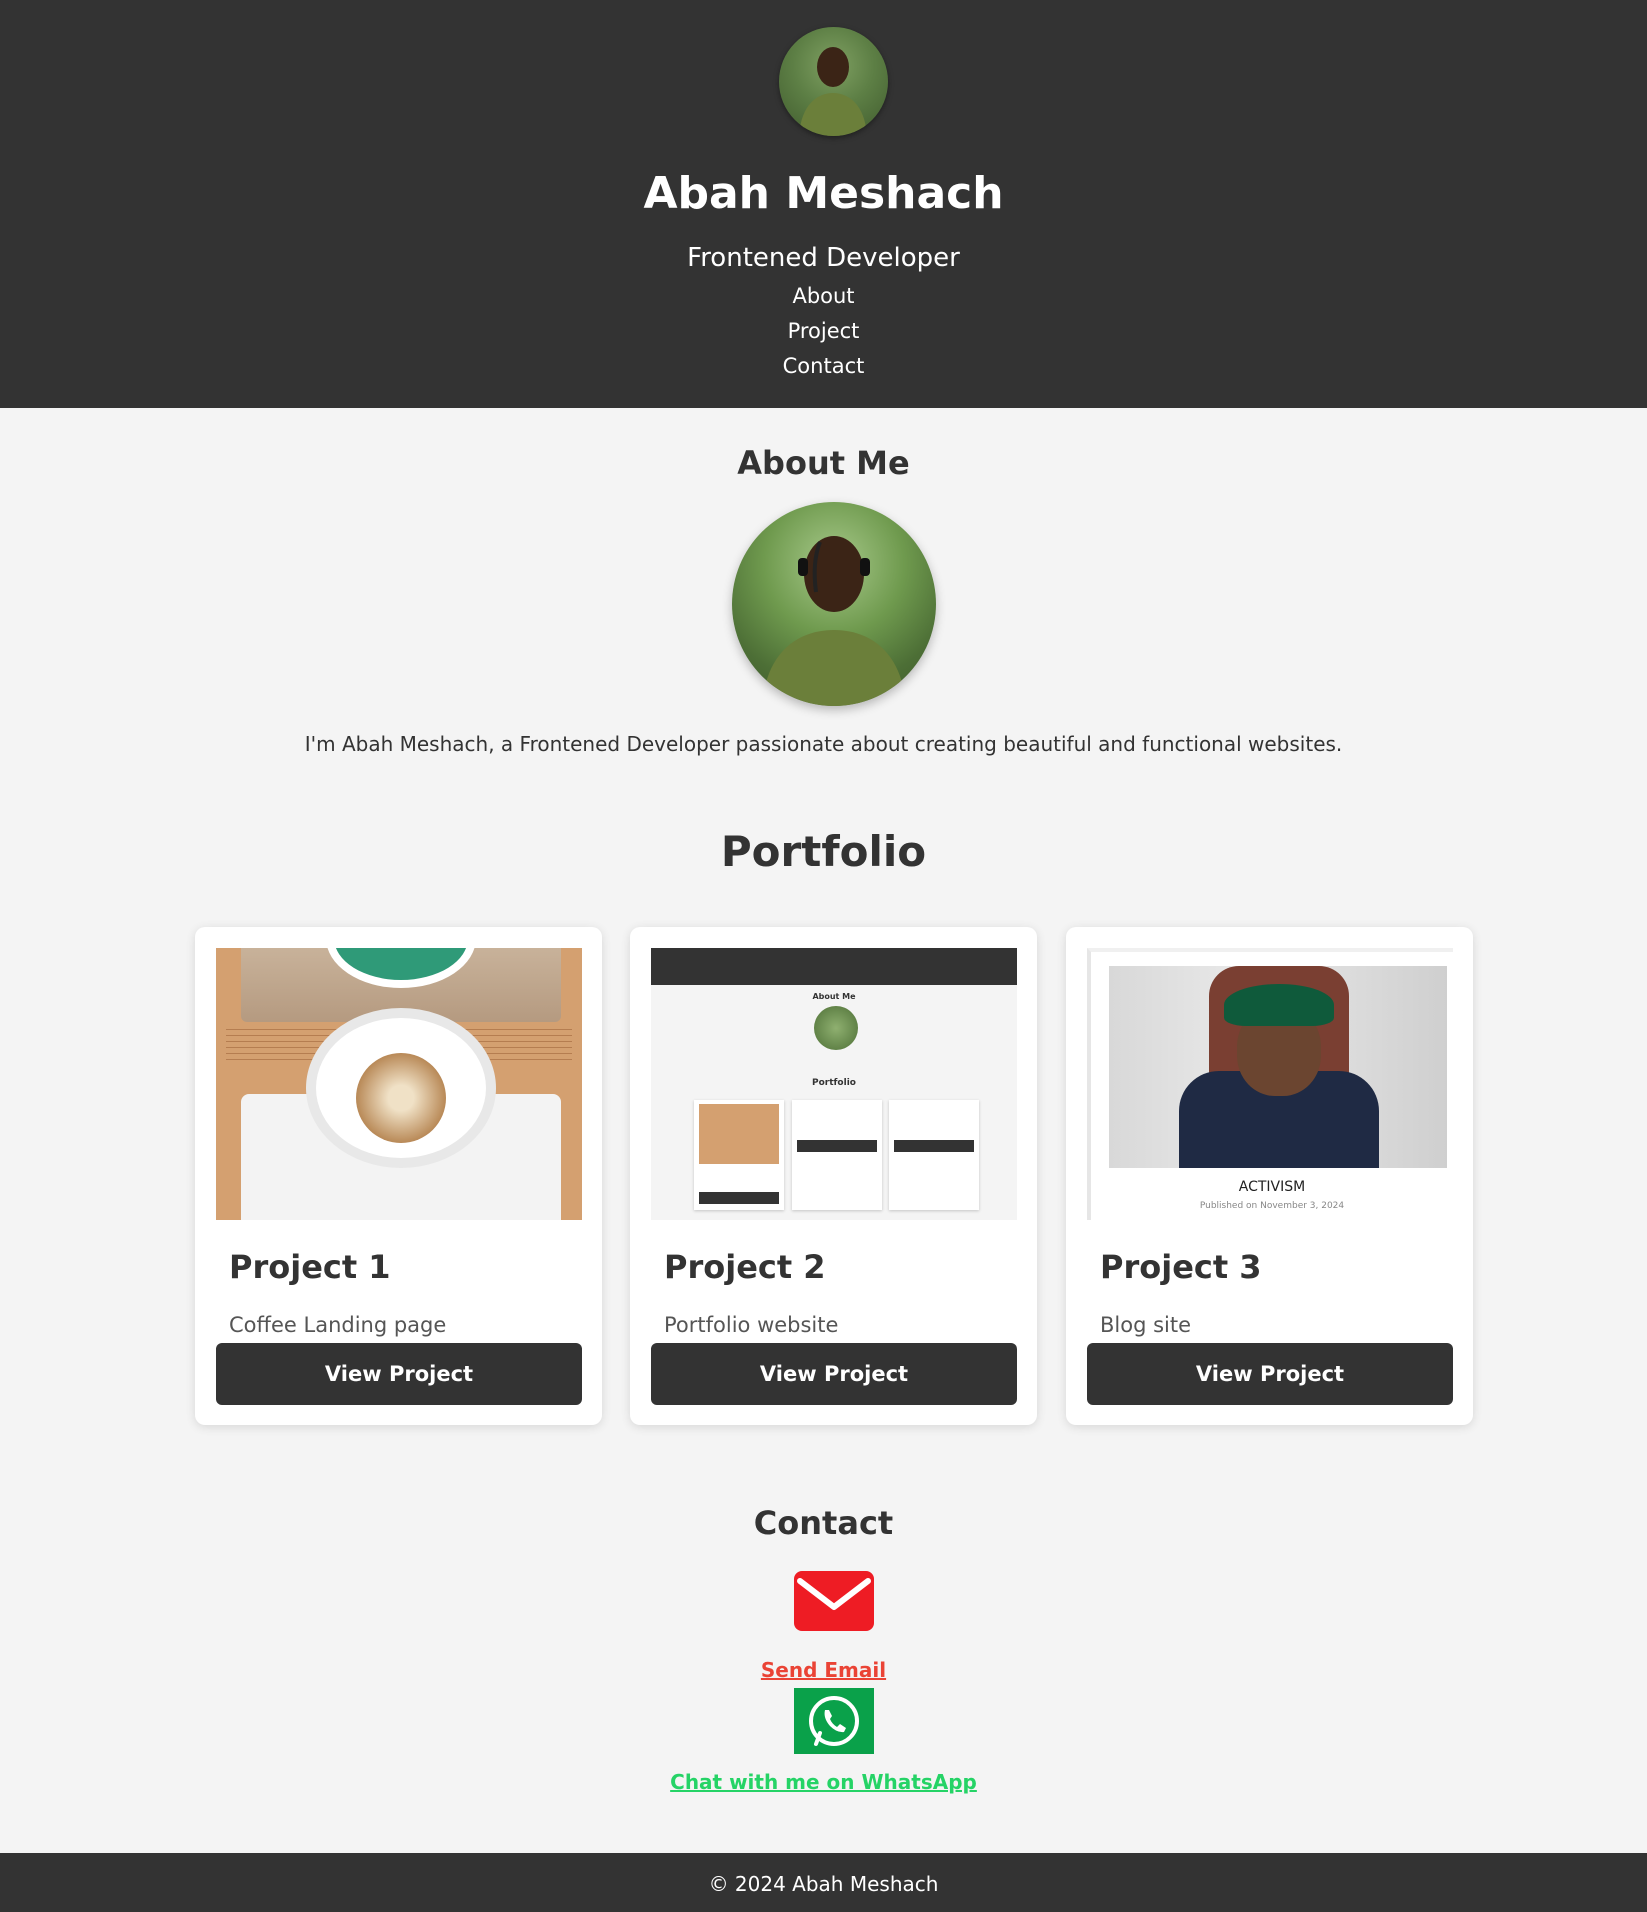 Image resolution: width=1647 pixels, height=1912 pixels. What do you see at coordinates (834, 1601) in the screenshot?
I see `envelope-icon` at bounding box center [834, 1601].